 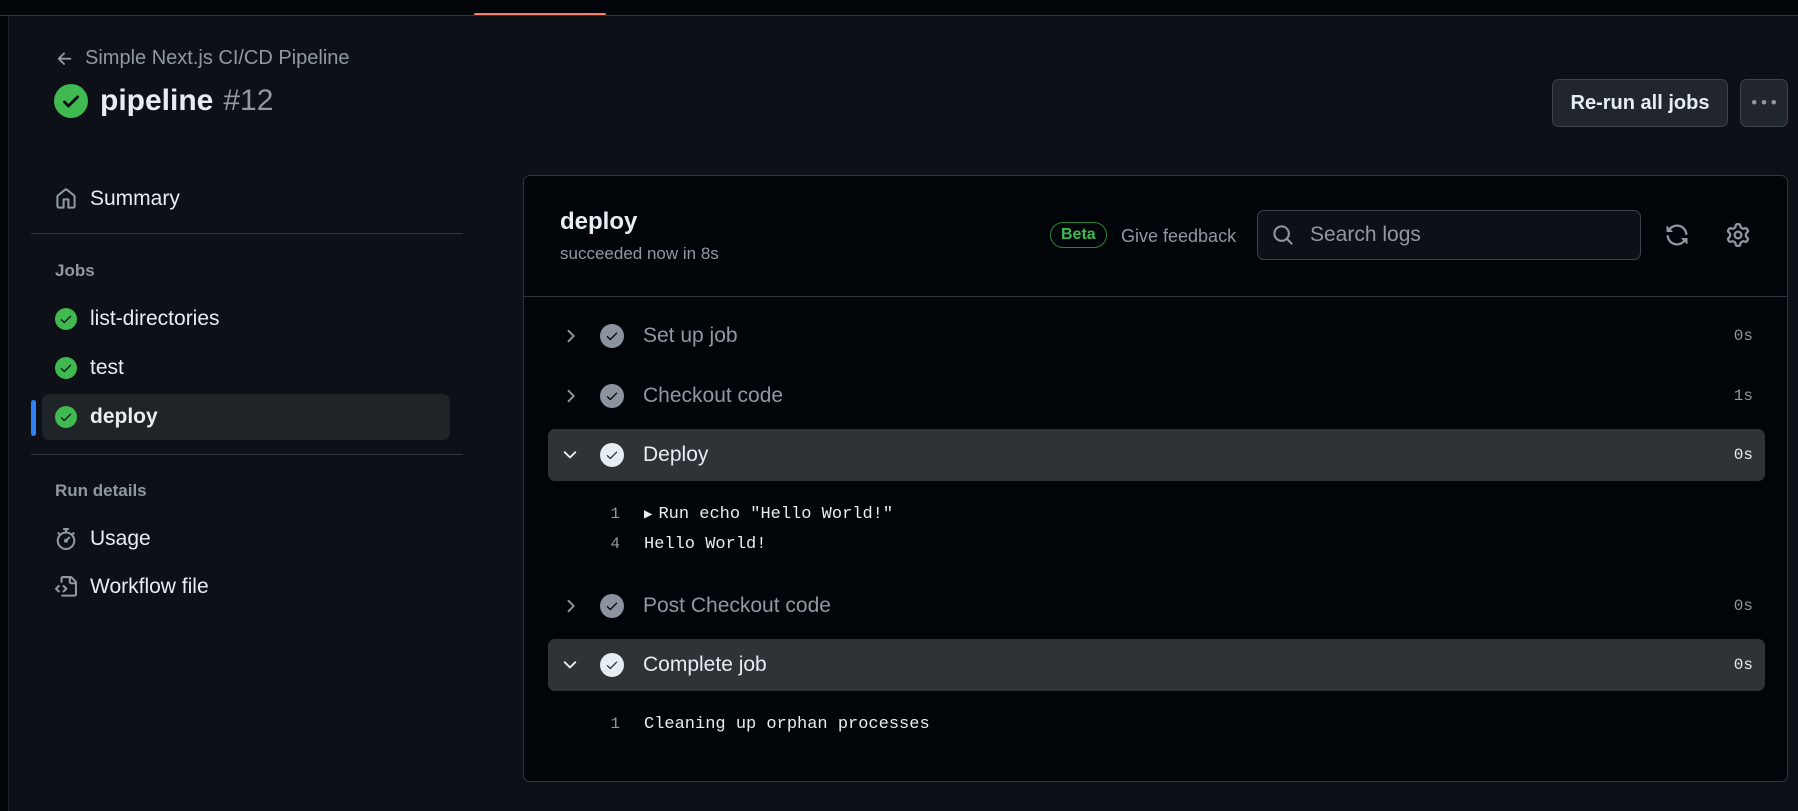 I want to click on page-title-row: pipeline #12, so click(x=163, y=101).